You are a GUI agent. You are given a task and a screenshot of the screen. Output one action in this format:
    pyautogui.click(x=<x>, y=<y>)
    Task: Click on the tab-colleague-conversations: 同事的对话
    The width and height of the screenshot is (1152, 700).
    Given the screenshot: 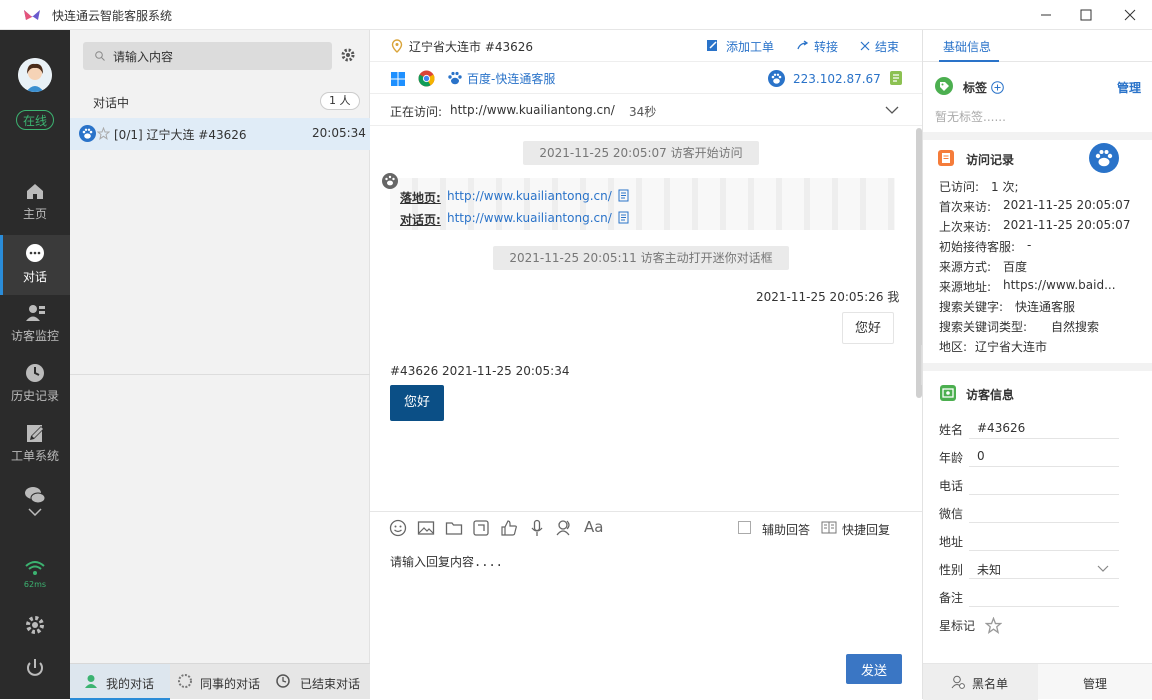 What is the action you would take?
    pyautogui.click(x=219, y=682)
    